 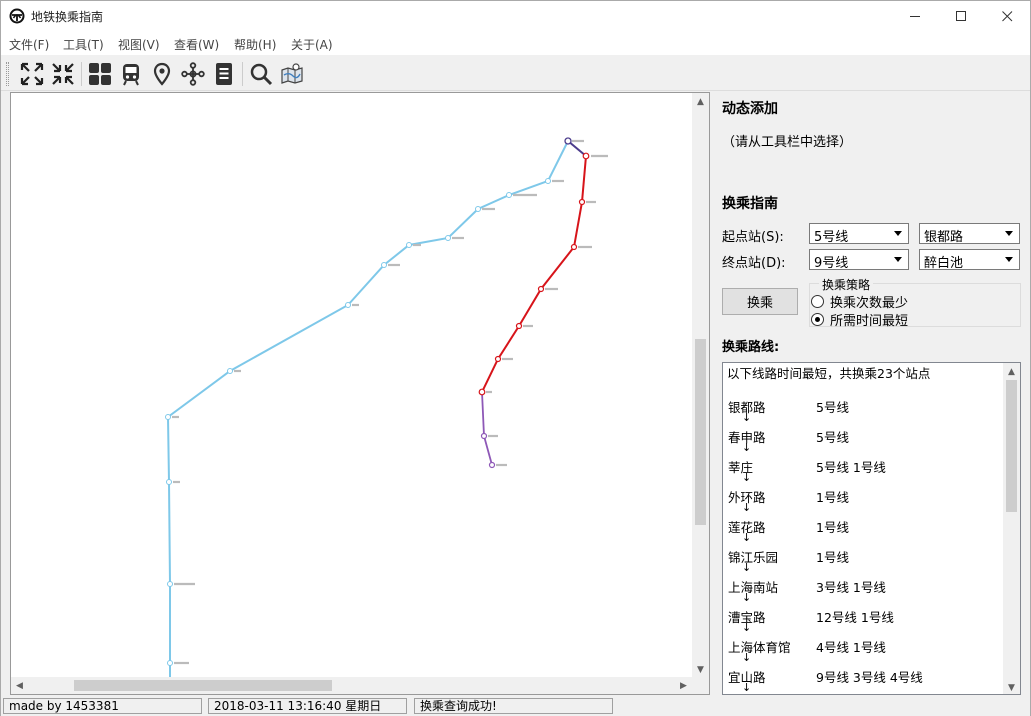 I want to click on menu-tools: 工具(T), so click(x=83, y=44).